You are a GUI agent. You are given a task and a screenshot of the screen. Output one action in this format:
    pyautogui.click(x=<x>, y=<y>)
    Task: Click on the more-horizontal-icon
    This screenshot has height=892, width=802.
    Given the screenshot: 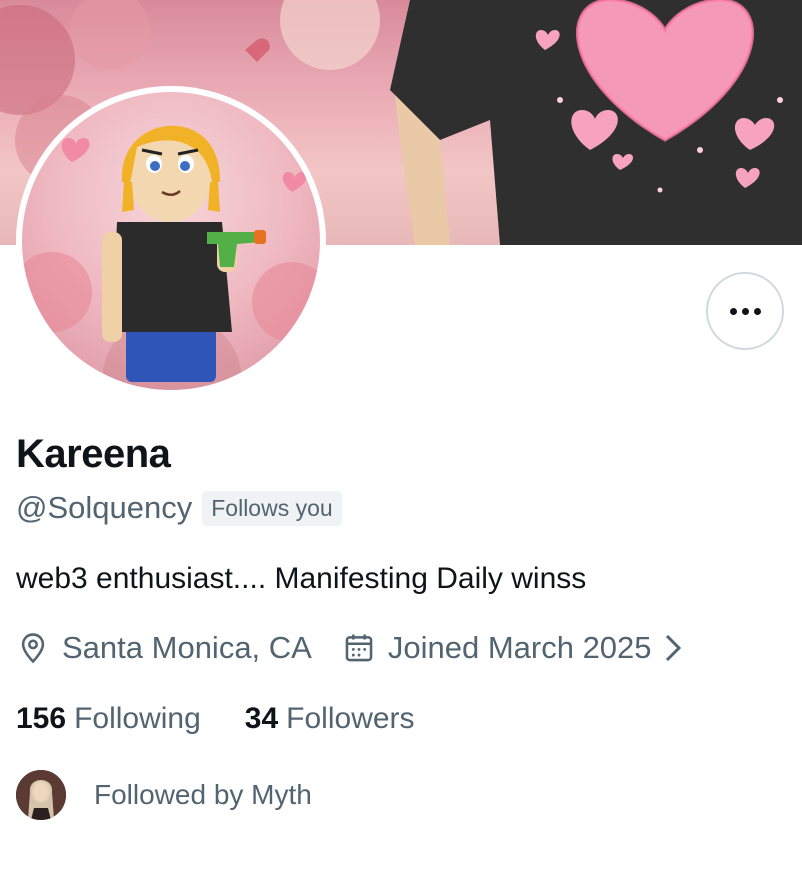 What is the action you would take?
    pyautogui.click(x=733, y=311)
    